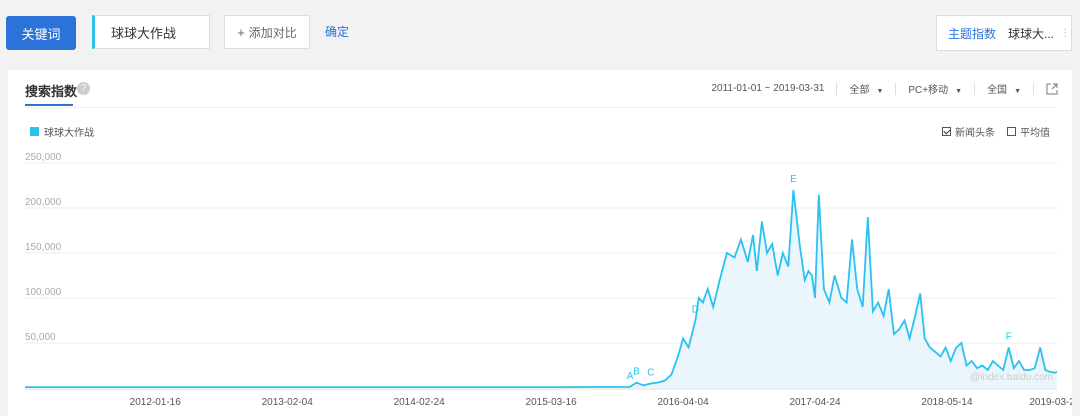 Image resolution: width=1080 pixels, height=416 pixels. I want to click on region-value: 全国, so click(997, 90).